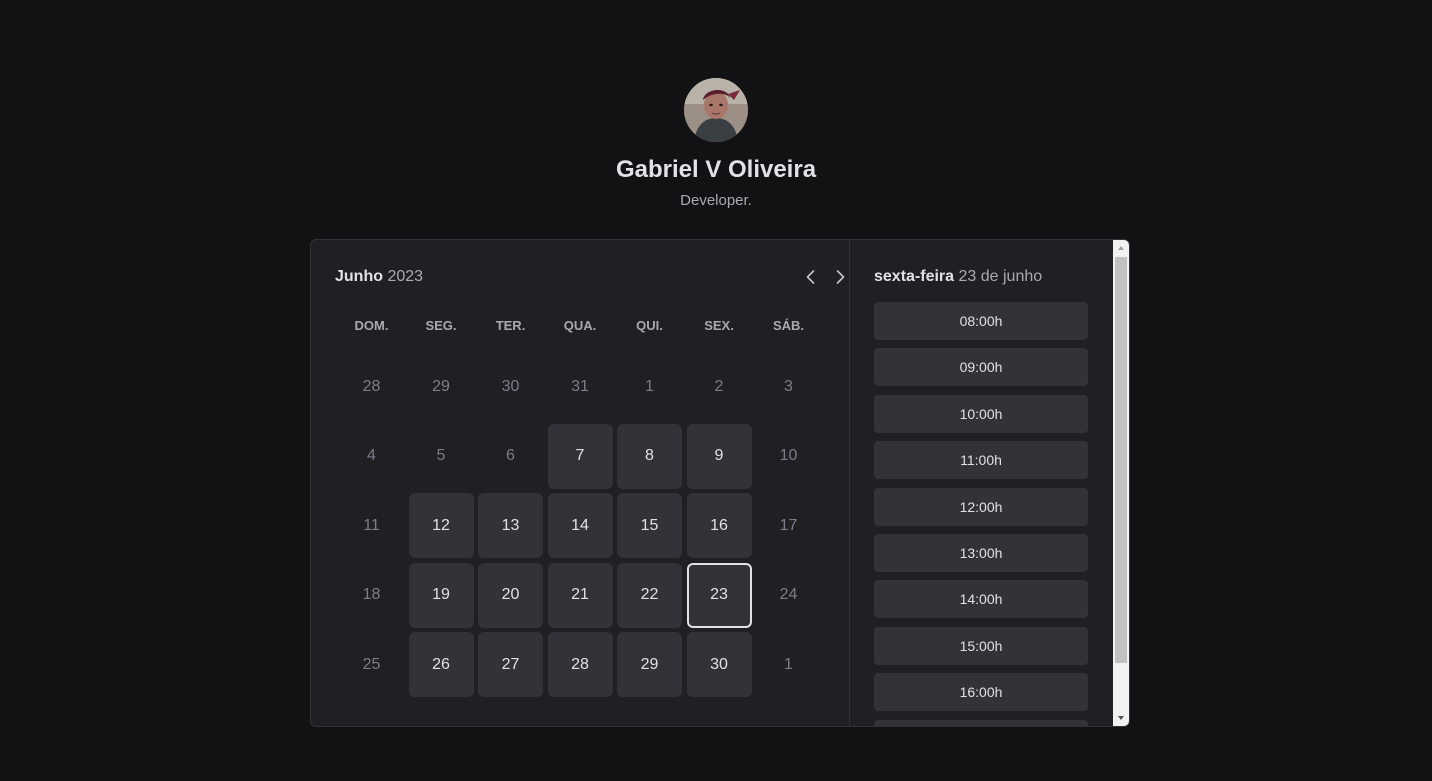 This screenshot has width=1432, height=781. Describe the element at coordinates (649, 456) in the screenshot. I see `calendar-day: 8` at that location.